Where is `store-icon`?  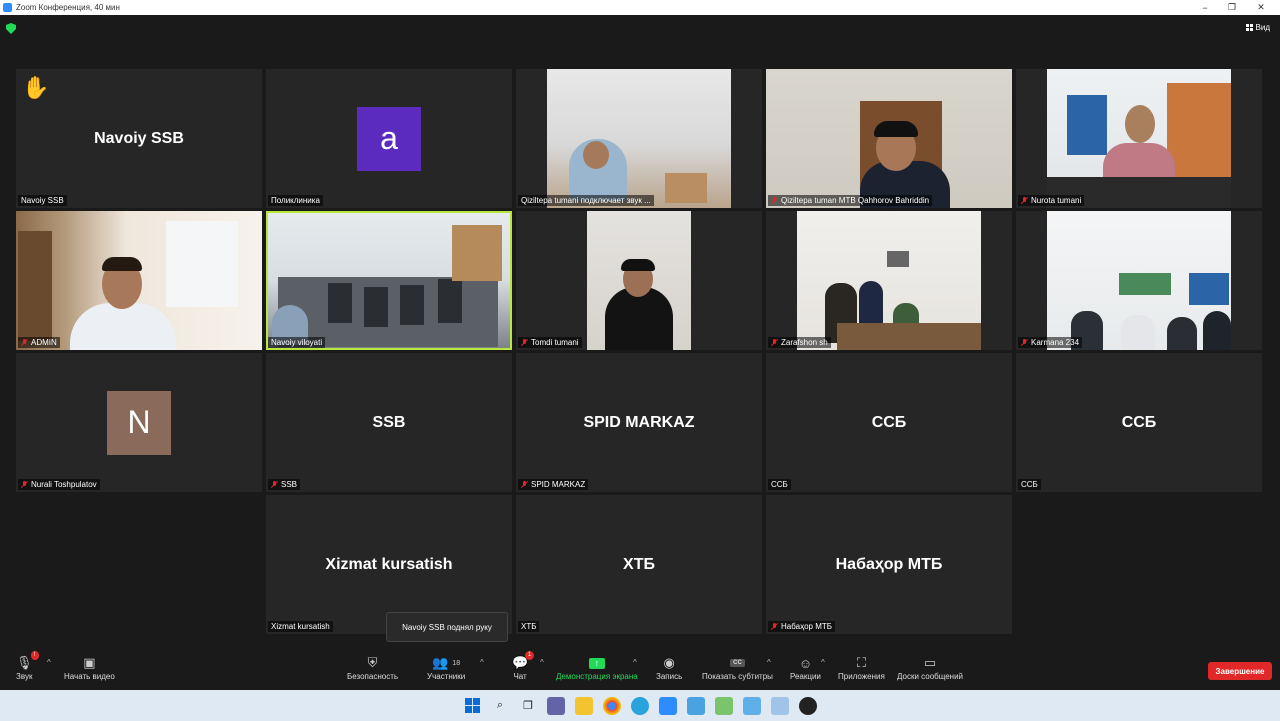 store-icon is located at coordinates (696, 705).